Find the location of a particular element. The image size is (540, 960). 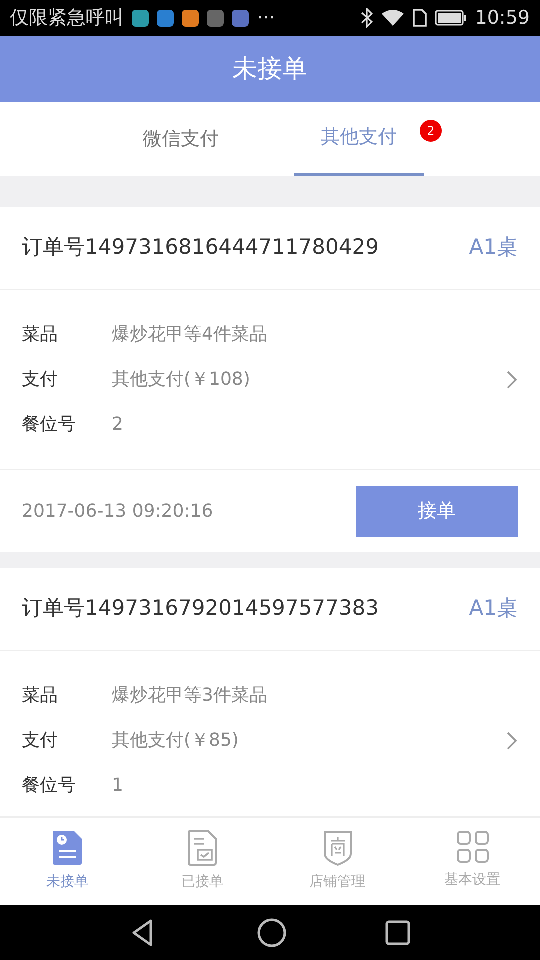

nav-tab: 店铺管理 is located at coordinates (337, 861).